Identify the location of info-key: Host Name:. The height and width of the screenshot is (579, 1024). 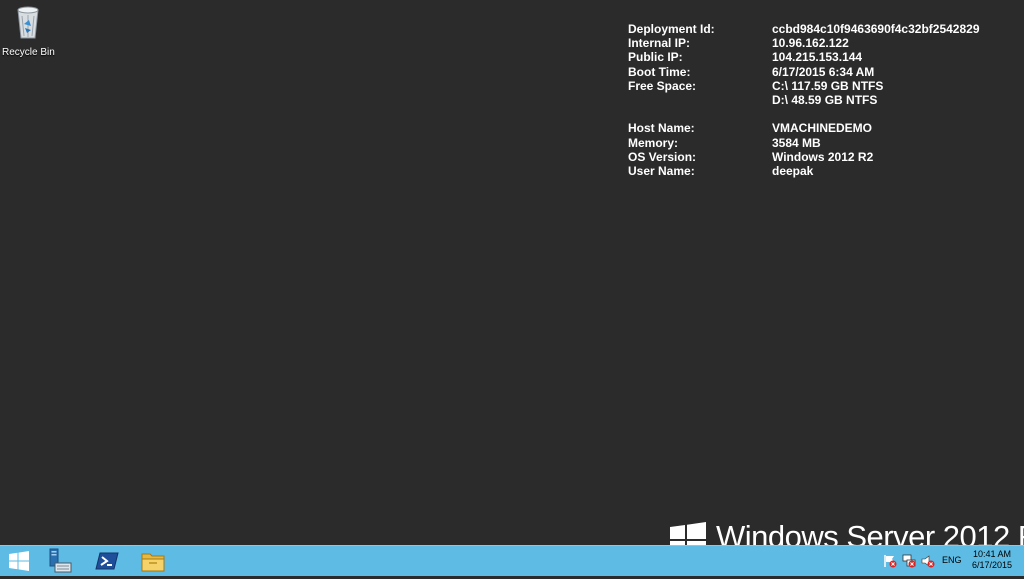
(661, 128).